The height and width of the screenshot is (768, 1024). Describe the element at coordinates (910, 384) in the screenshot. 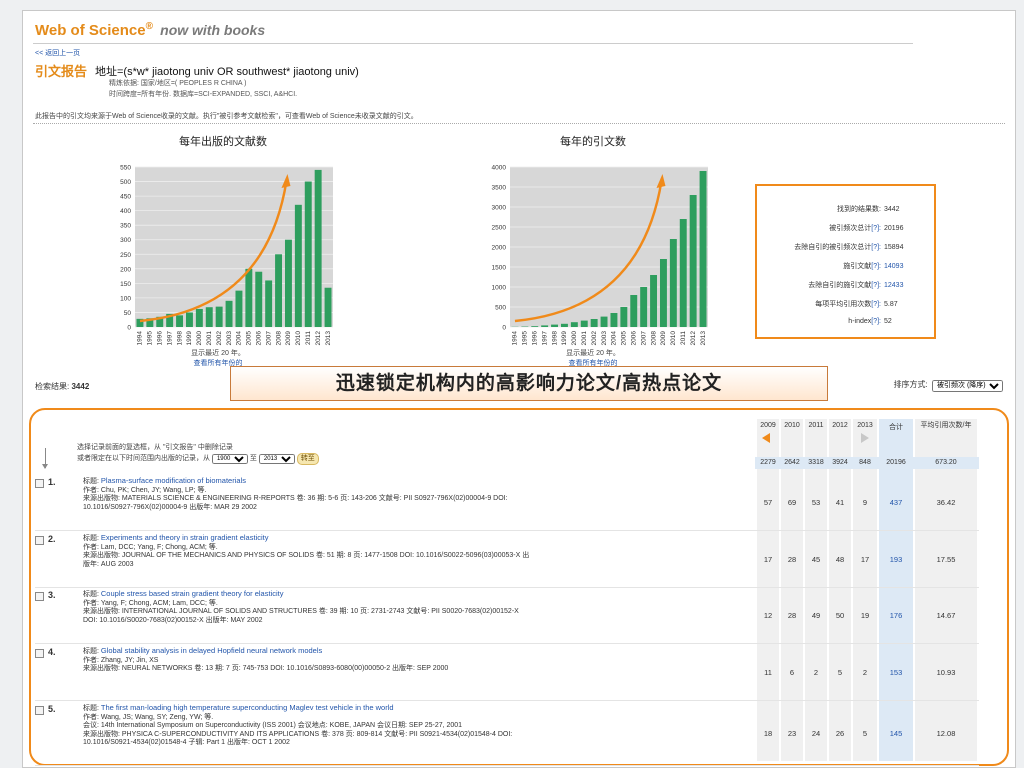

I see `sort-label: 排序方式:` at that location.